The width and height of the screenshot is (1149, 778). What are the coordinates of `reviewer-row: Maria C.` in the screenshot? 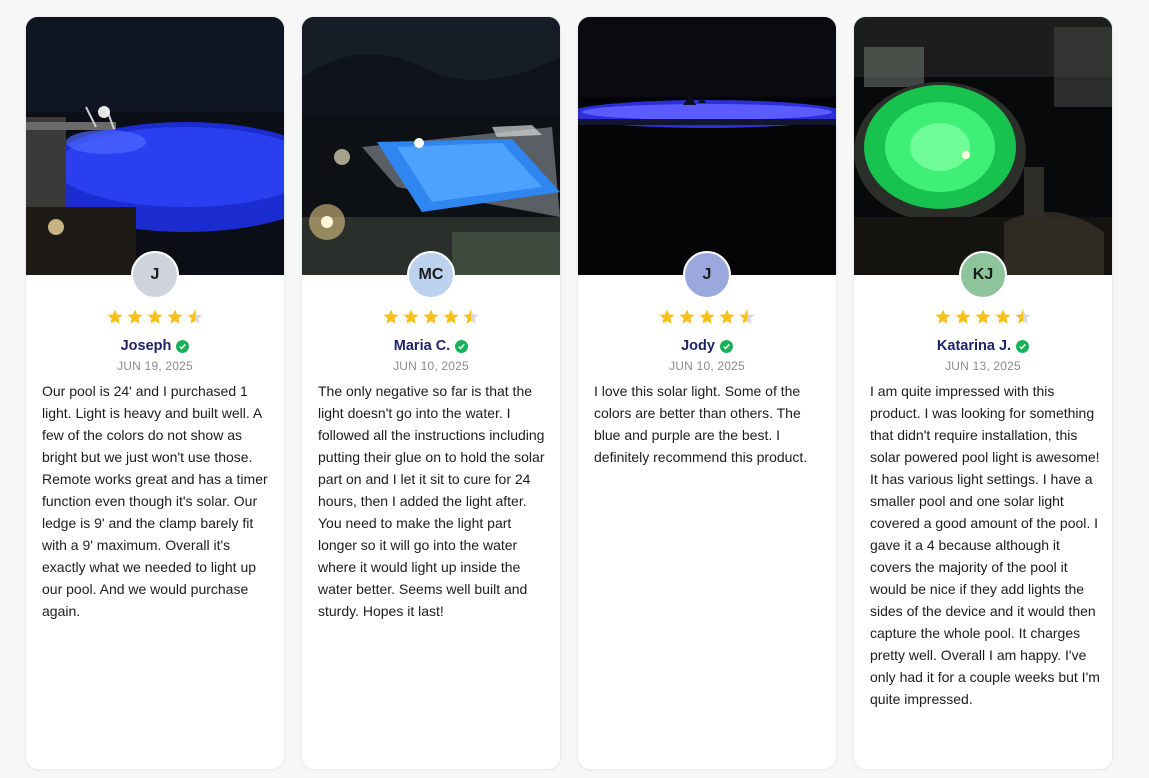 It's located at (431, 346).